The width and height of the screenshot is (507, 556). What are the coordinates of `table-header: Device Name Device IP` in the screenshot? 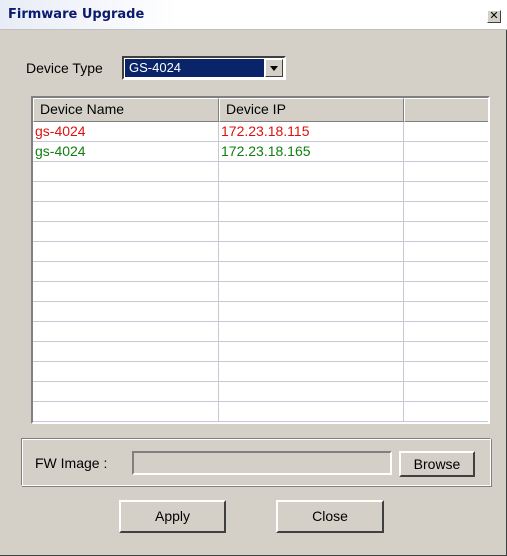 It's located at (260, 110).